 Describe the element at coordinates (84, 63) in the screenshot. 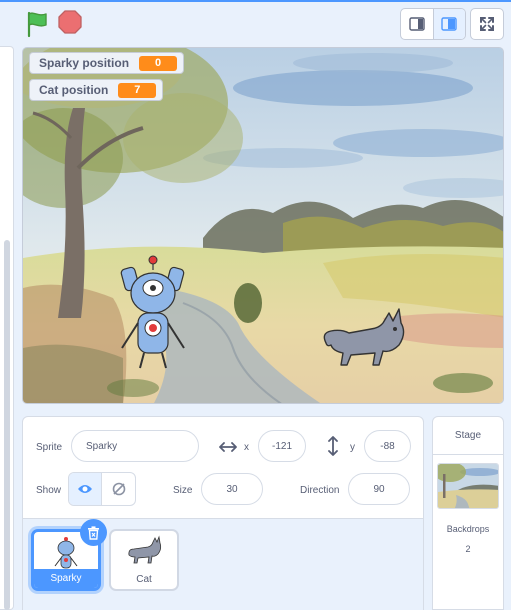

I see `monitor-label: Sparky position` at that location.